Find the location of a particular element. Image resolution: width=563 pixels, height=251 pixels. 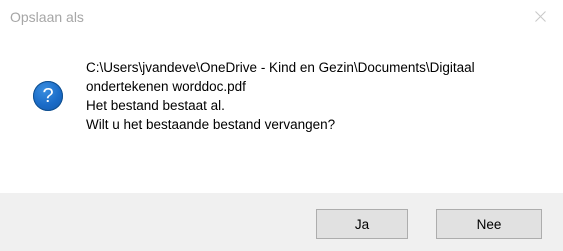

dialog-title: Opslaan als is located at coordinates (47, 17).